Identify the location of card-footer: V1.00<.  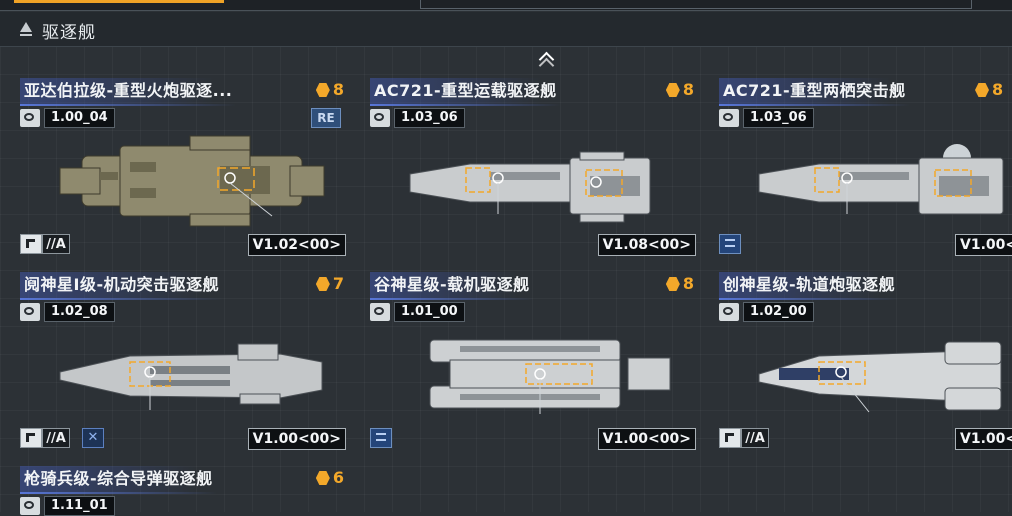
(865, 245).